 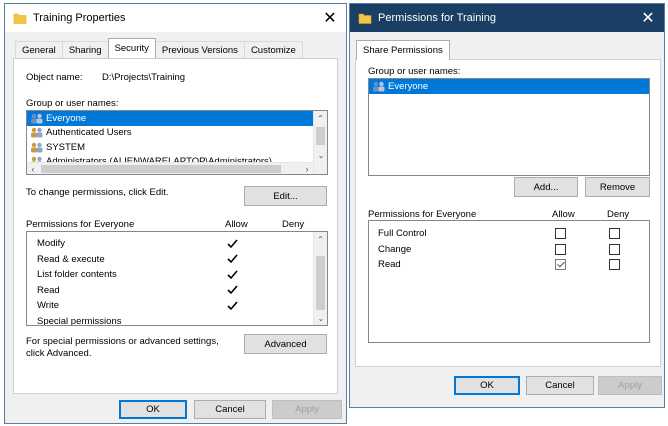 I want to click on full-control-deny-checkbox, so click(x=614, y=234).